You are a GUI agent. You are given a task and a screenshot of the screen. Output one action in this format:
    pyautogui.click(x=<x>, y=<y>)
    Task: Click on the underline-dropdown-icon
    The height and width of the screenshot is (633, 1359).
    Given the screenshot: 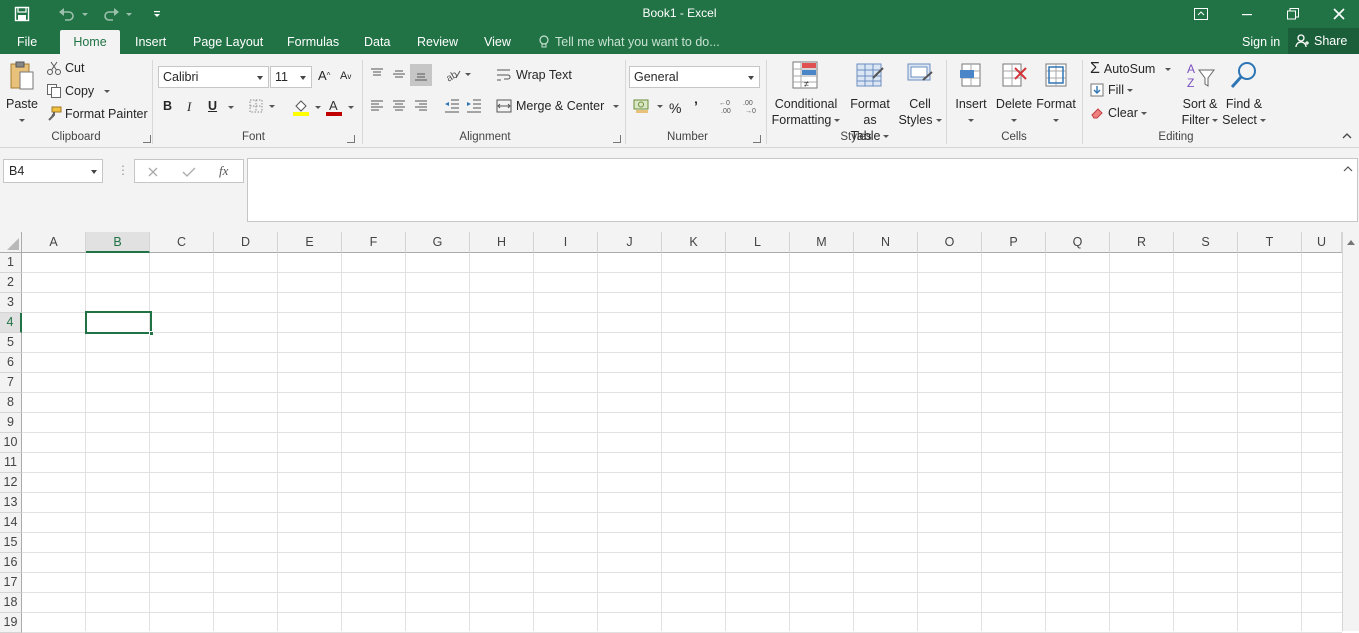 What is the action you would take?
    pyautogui.click(x=231, y=107)
    